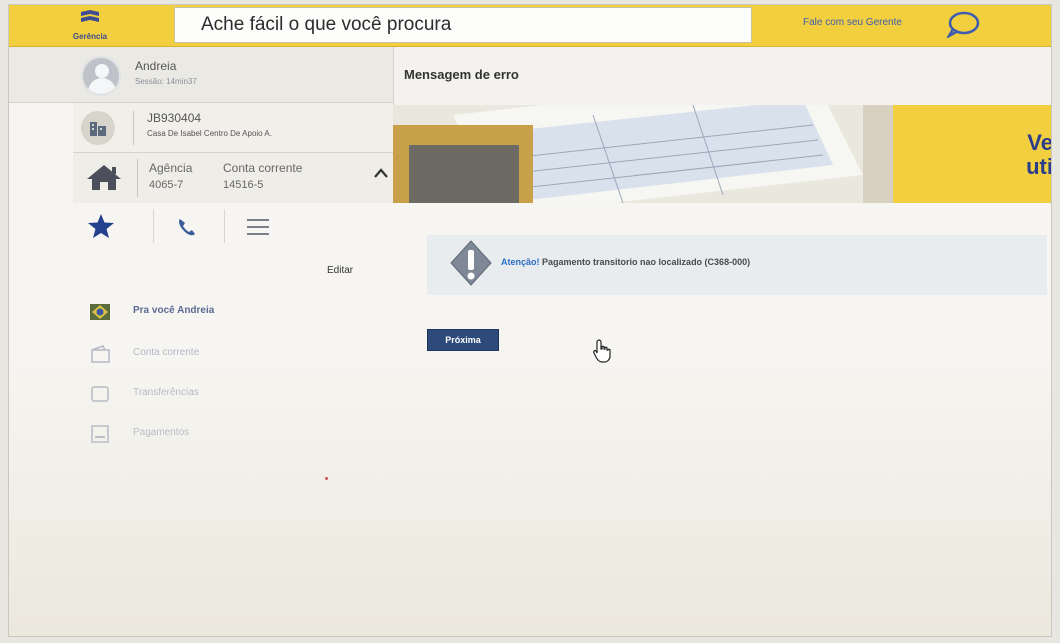  I want to click on agency-value: 4065-7, so click(166, 185).